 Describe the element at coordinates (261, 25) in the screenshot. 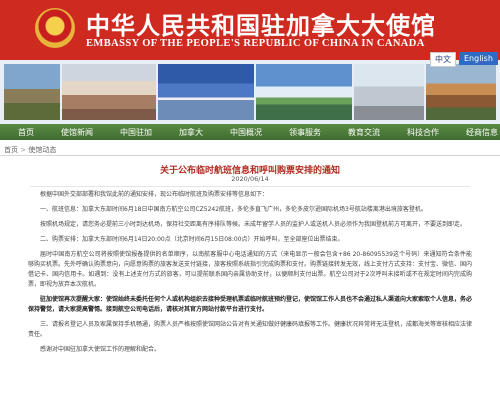

I see `site-title-cn: 中华人民共和国驻加拿大大使馆` at that location.